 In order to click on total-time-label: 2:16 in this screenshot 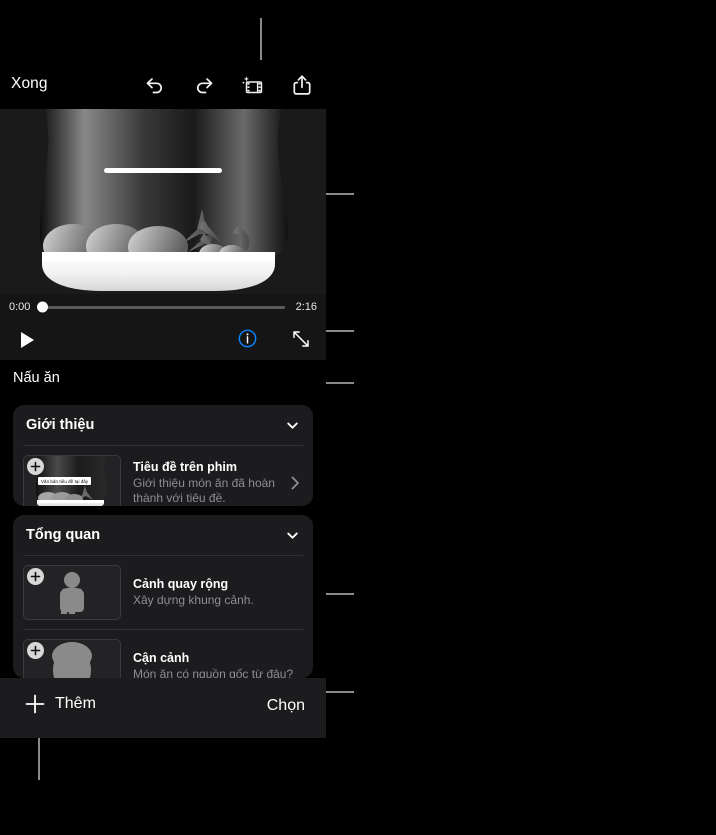, I will do `click(306, 307)`.